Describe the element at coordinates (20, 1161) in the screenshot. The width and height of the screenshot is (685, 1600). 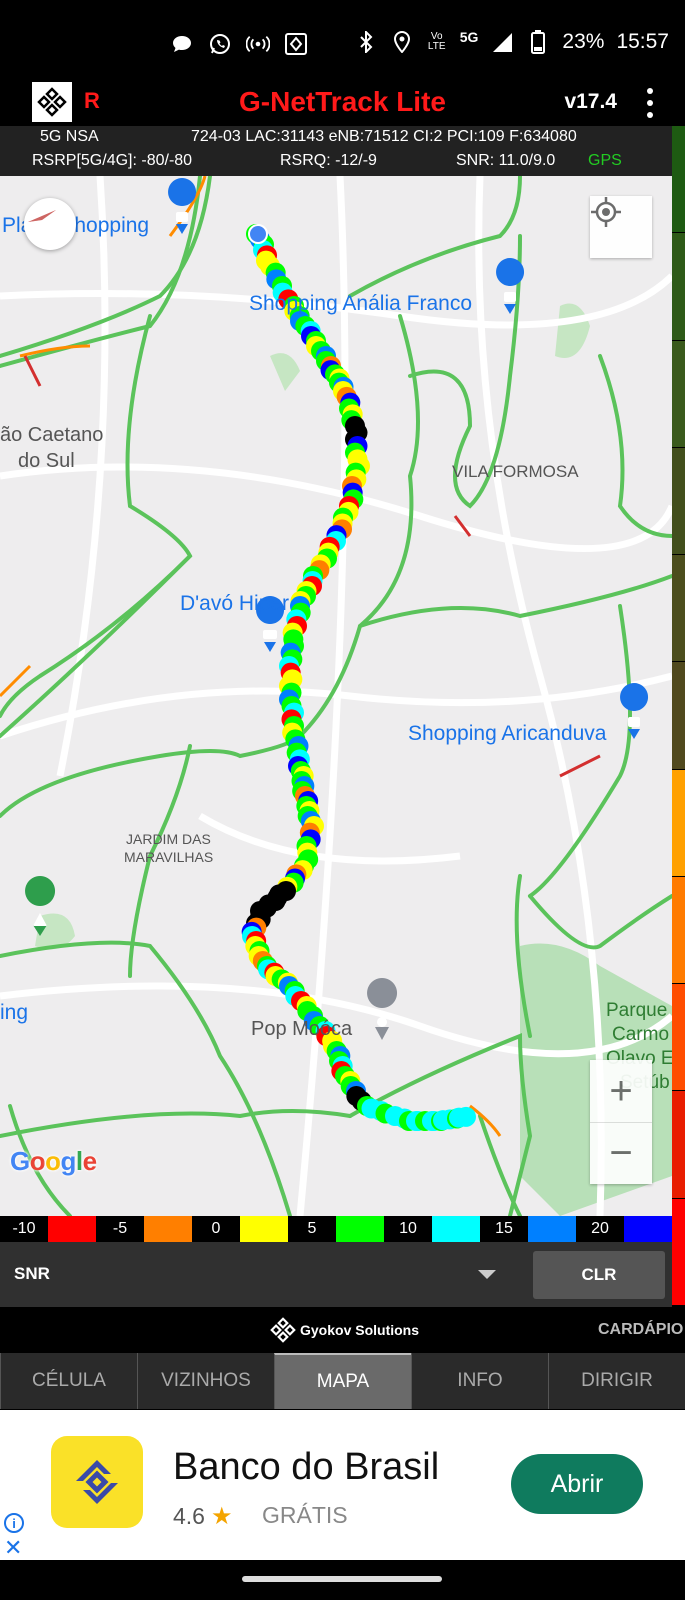
I see `google-logo-letter: G` at that location.